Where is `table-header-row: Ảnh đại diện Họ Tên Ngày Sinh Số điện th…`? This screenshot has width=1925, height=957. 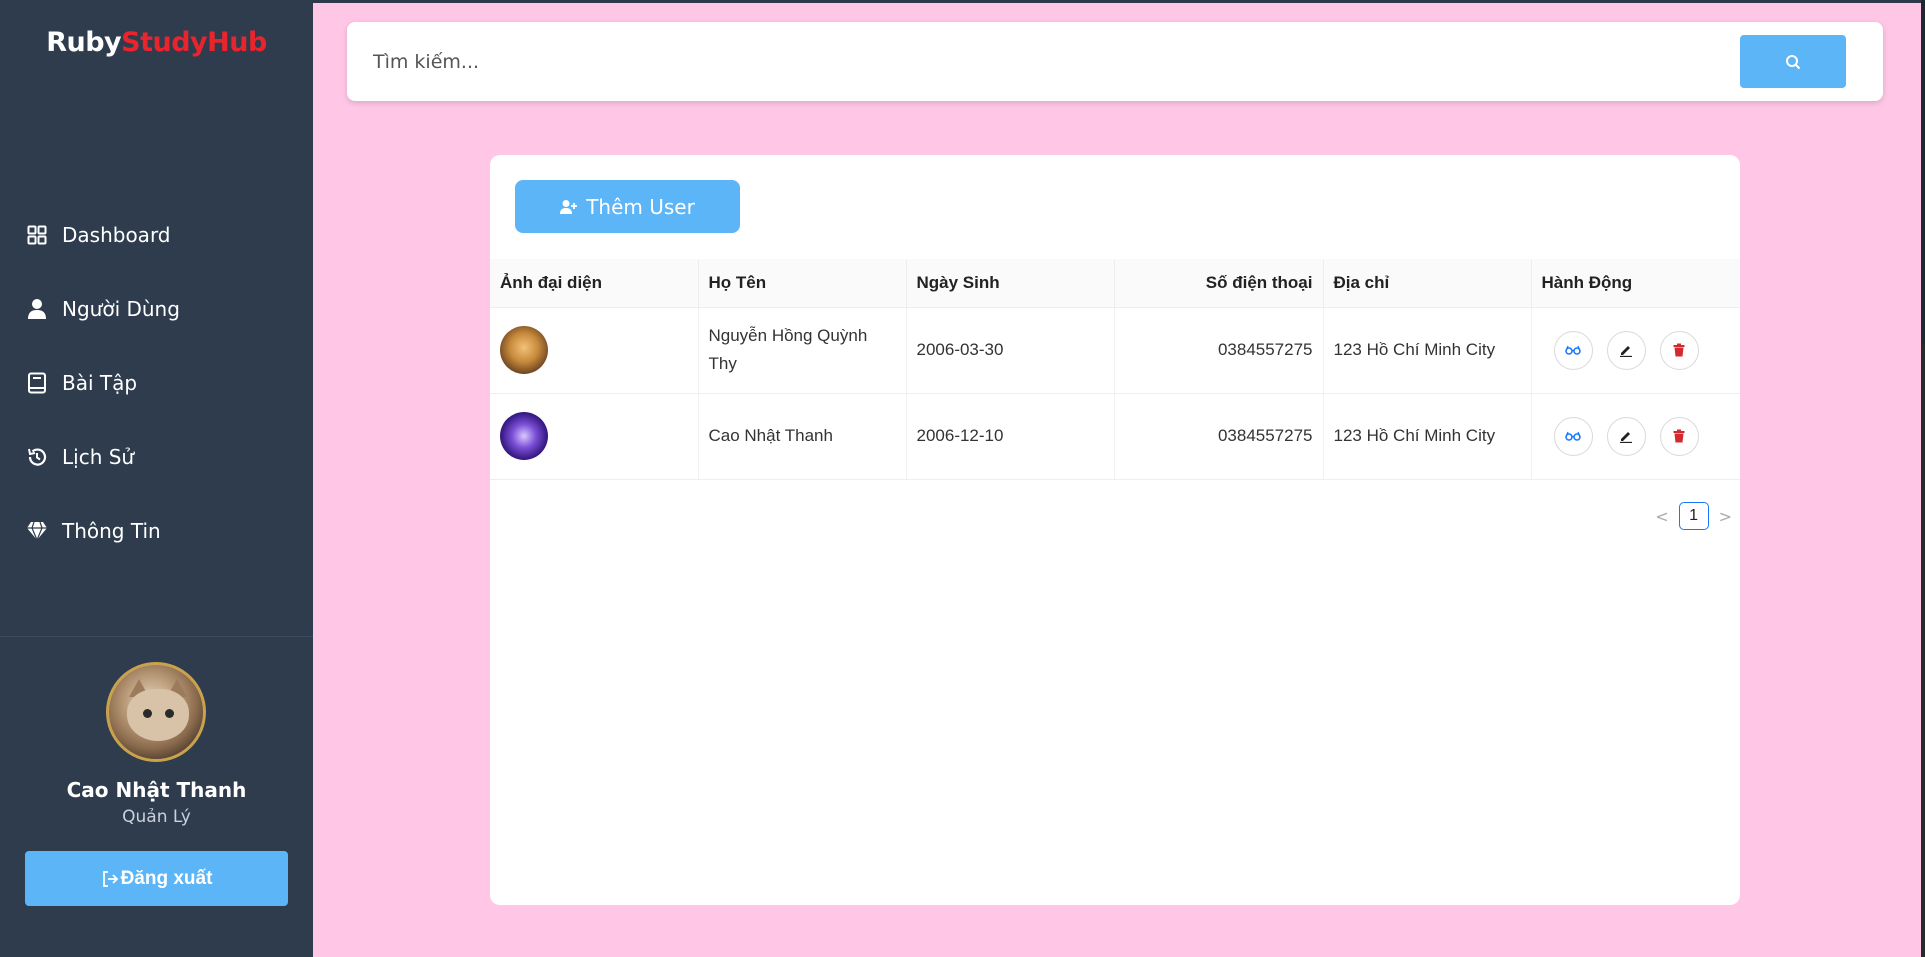 table-header-row: Ảnh đại diện Họ Tên Ngày Sinh Số điện th… is located at coordinates (1115, 283).